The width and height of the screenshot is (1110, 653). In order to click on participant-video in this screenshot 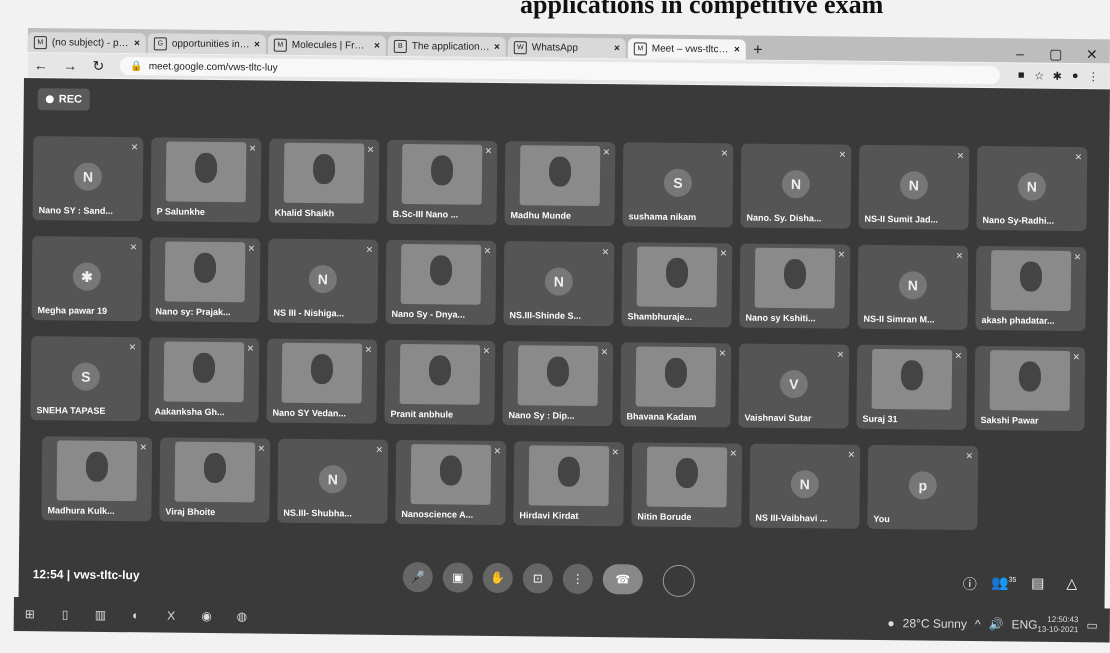, I will do `click(214, 472)`.